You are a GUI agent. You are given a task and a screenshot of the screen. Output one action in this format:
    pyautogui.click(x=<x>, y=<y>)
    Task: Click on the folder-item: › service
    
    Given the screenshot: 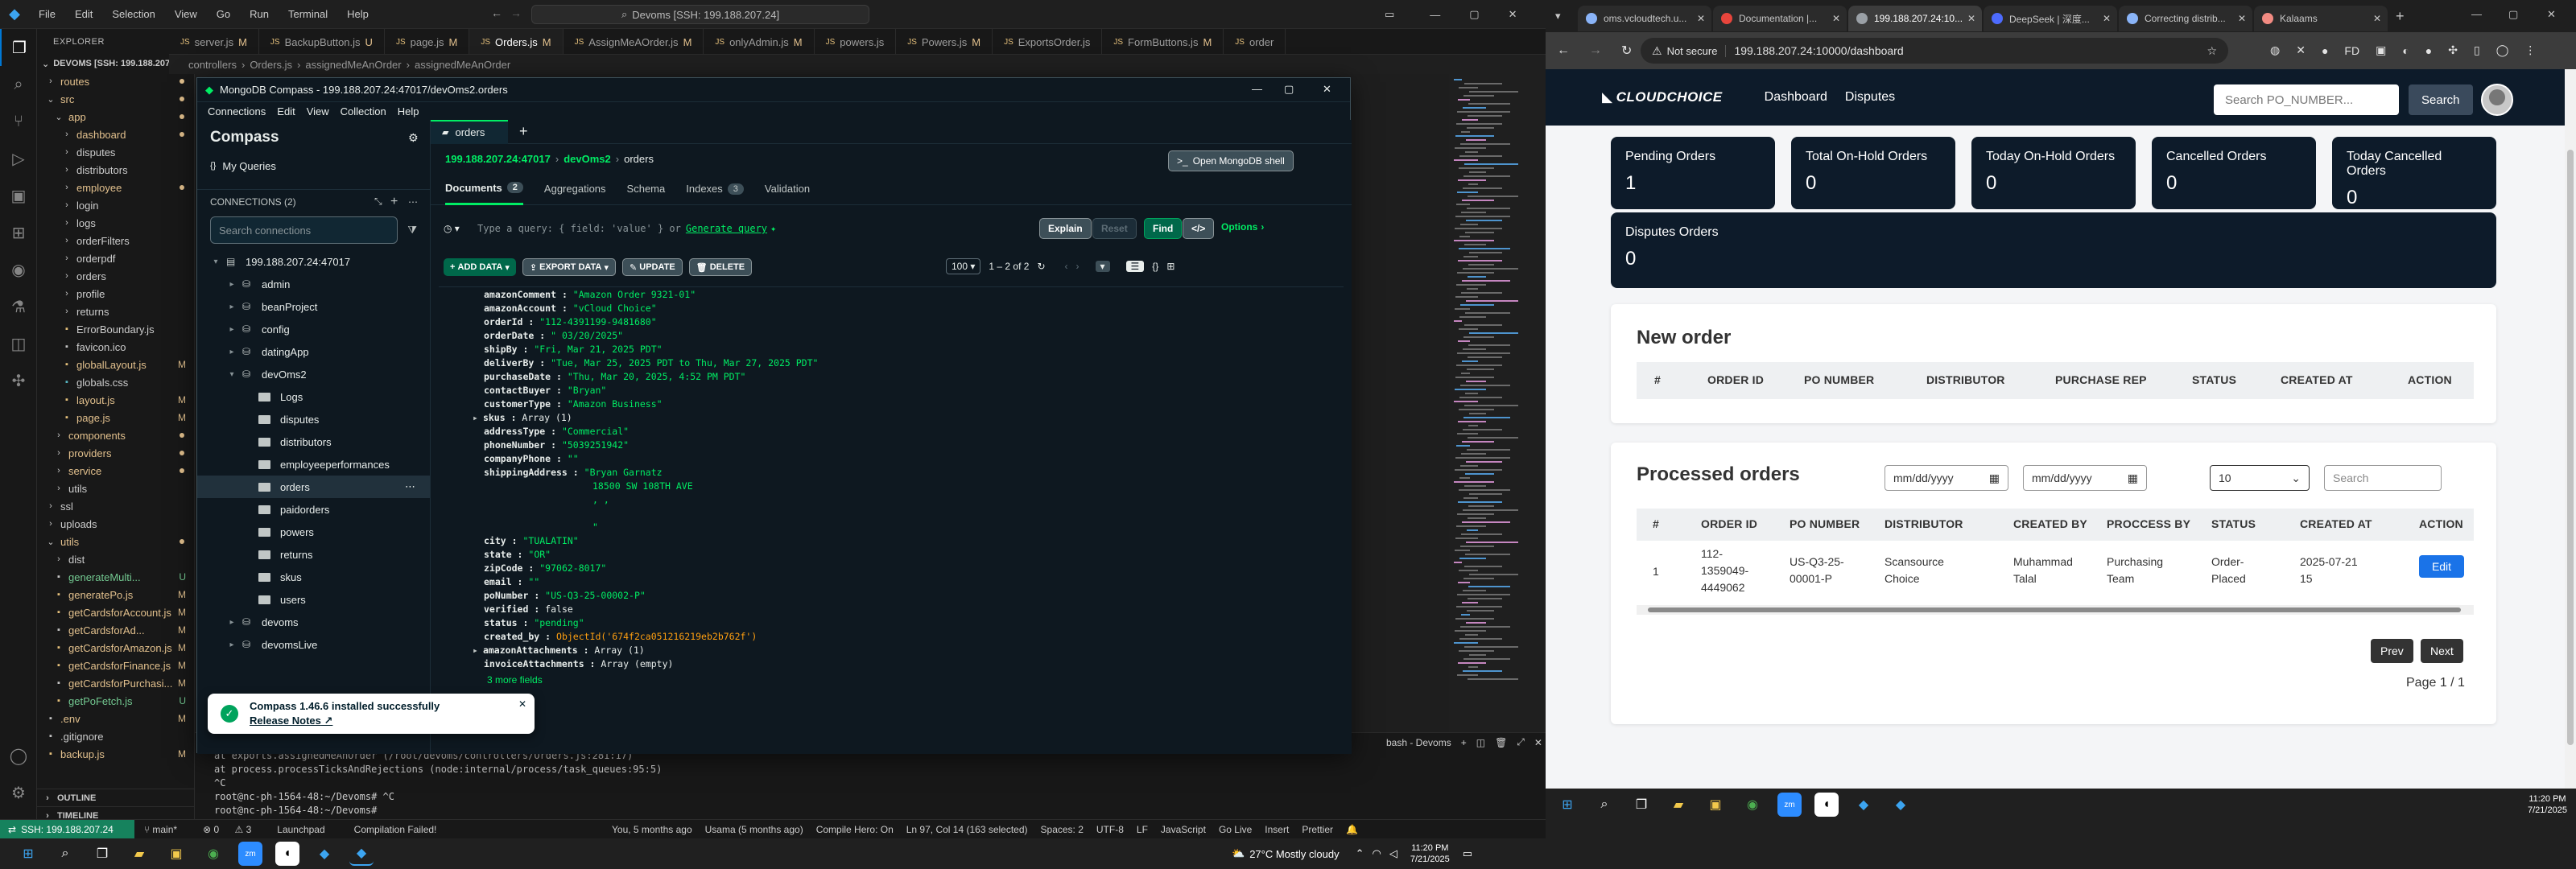 What is the action you would take?
    pyautogui.click(x=116, y=471)
    